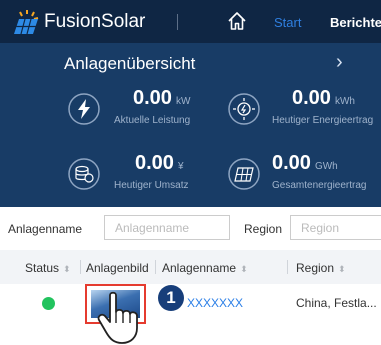 This screenshot has width=381, height=345. I want to click on kpi-daily-yield: 0.00 kWh, so click(323, 98).